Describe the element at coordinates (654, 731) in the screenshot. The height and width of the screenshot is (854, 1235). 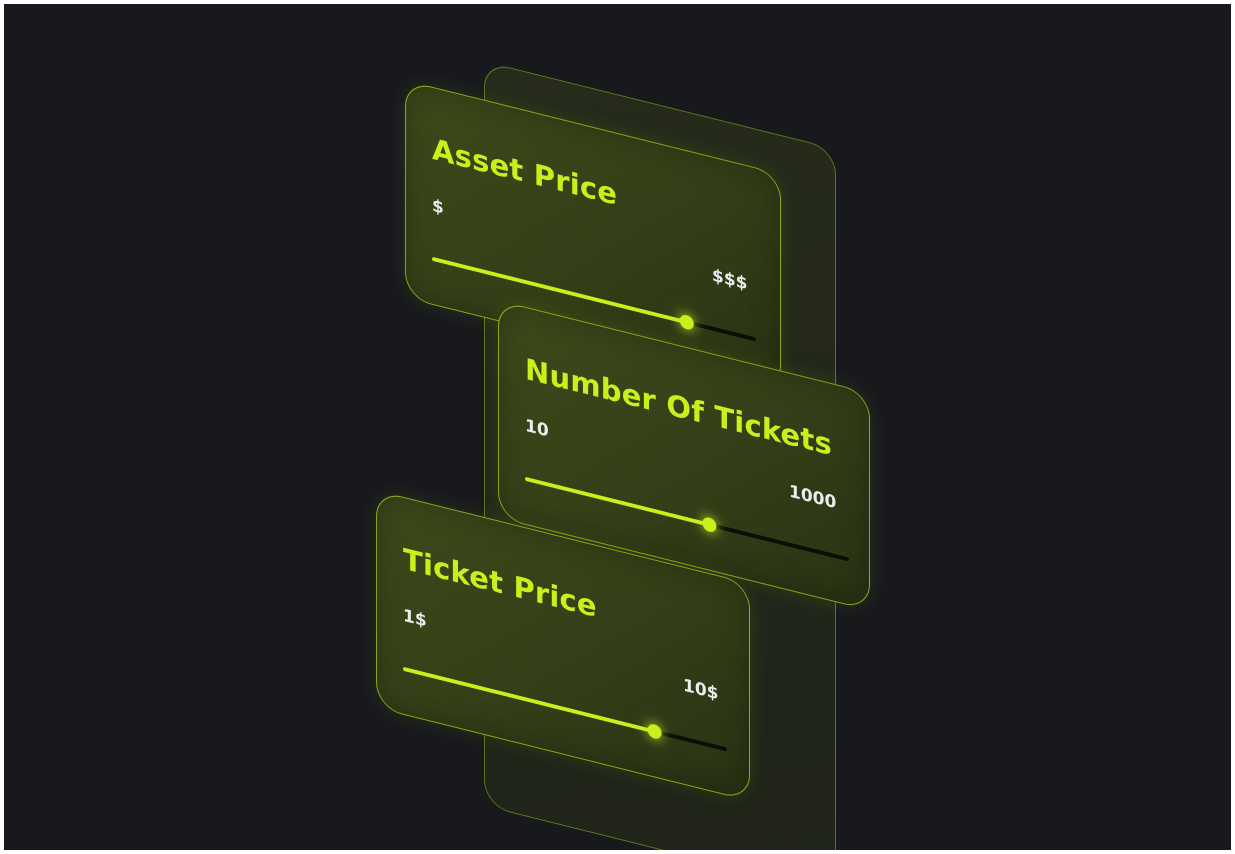
I see `ticket-price-thumb` at that location.